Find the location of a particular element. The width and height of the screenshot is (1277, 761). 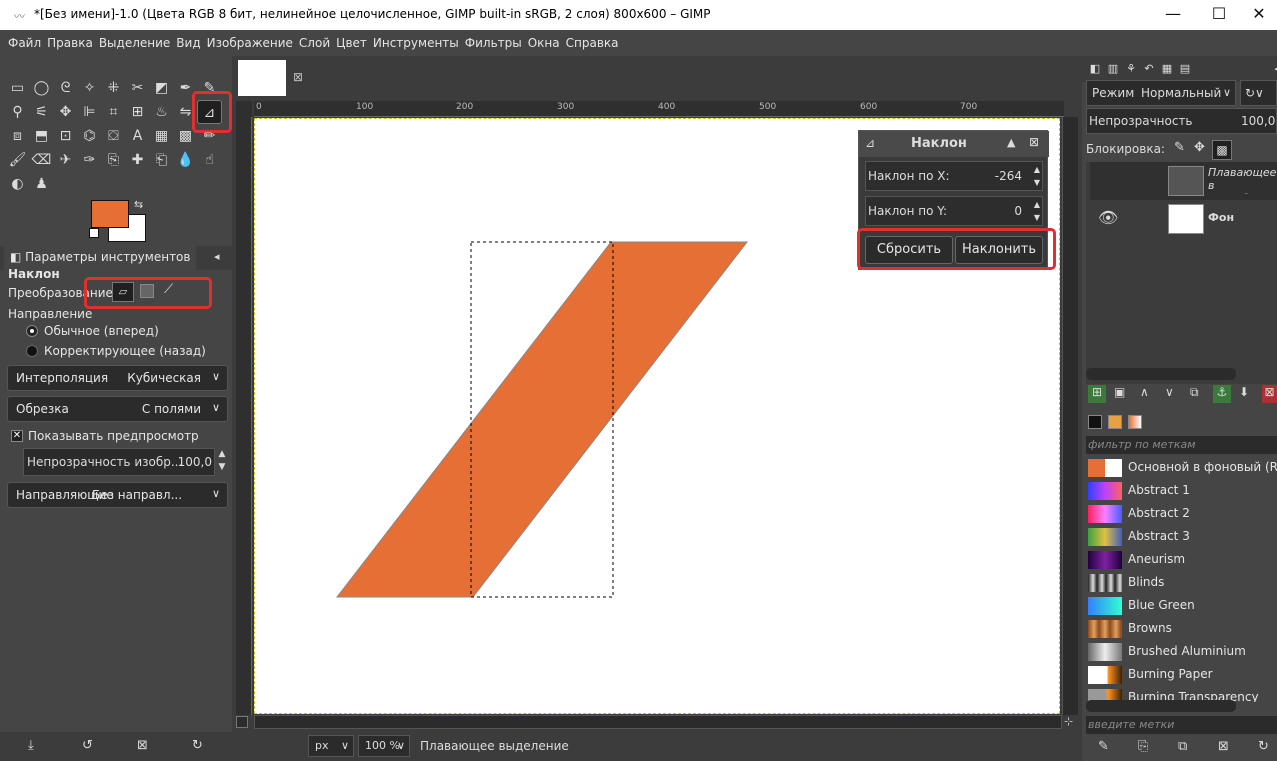

gradient-item: Abstract 1 is located at coordinates (1181, 490).